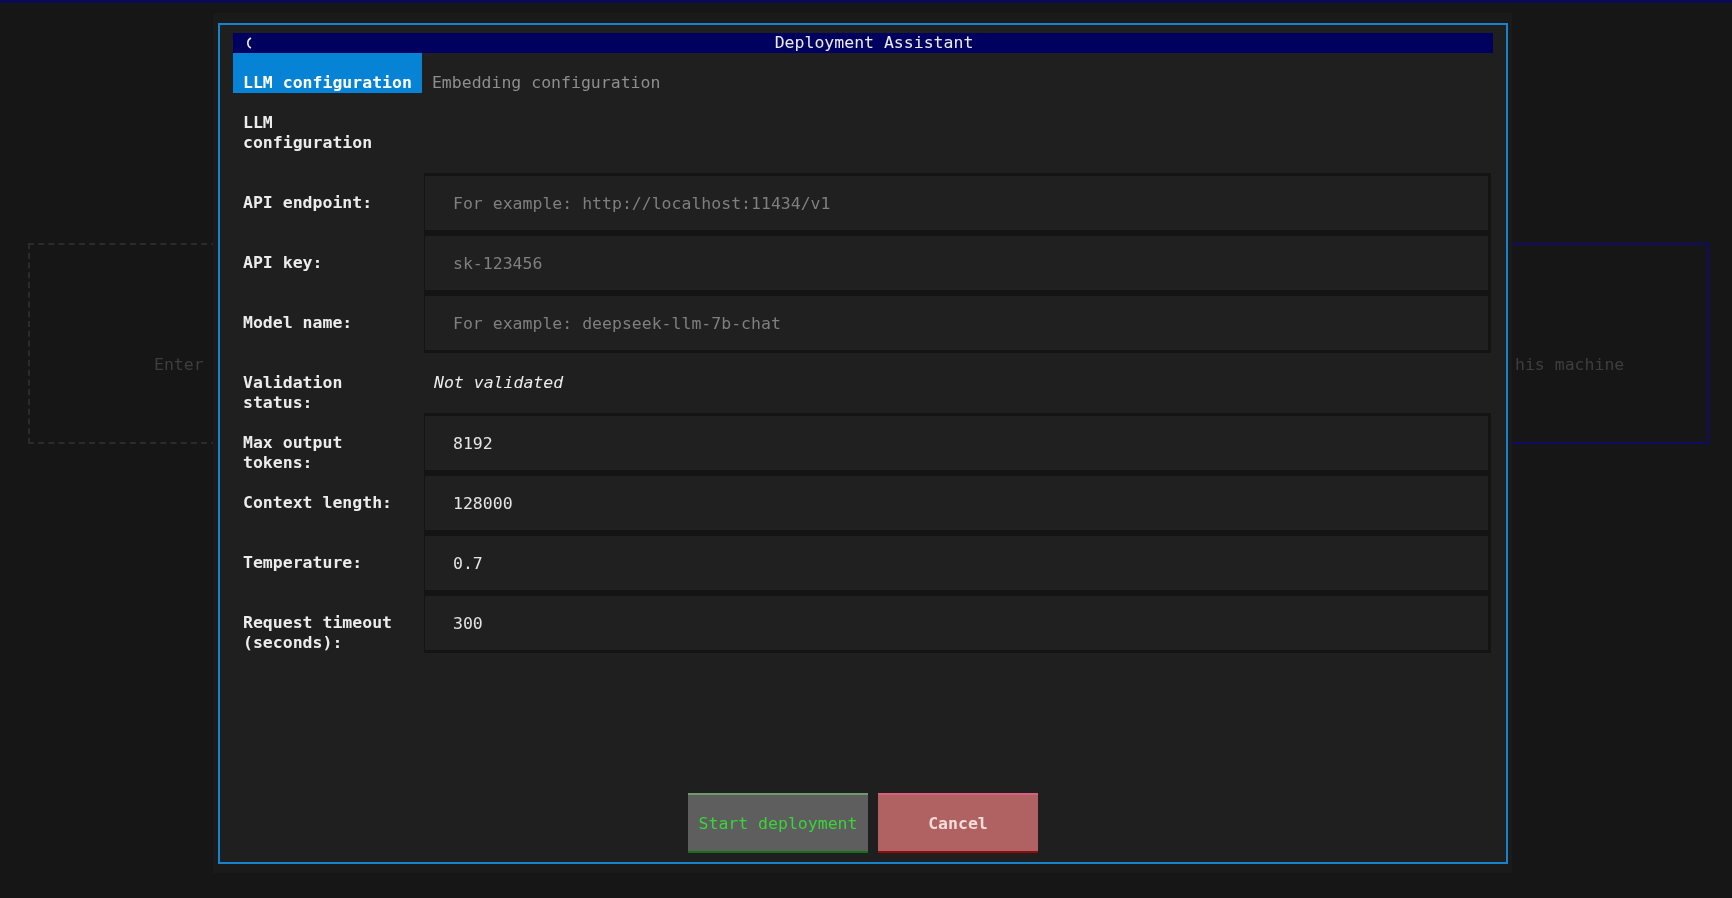 This screenshot has width=1732, height=898. I want to click on status-text: Not validated, so click(498, 383).